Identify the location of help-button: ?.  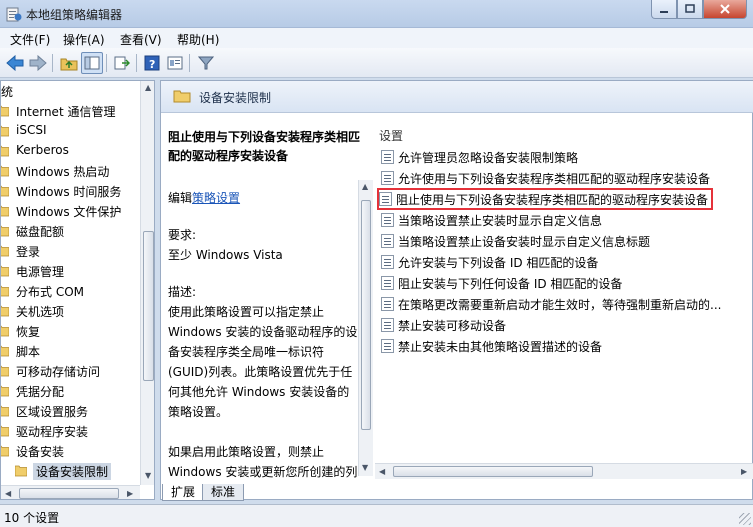
(152, 63).